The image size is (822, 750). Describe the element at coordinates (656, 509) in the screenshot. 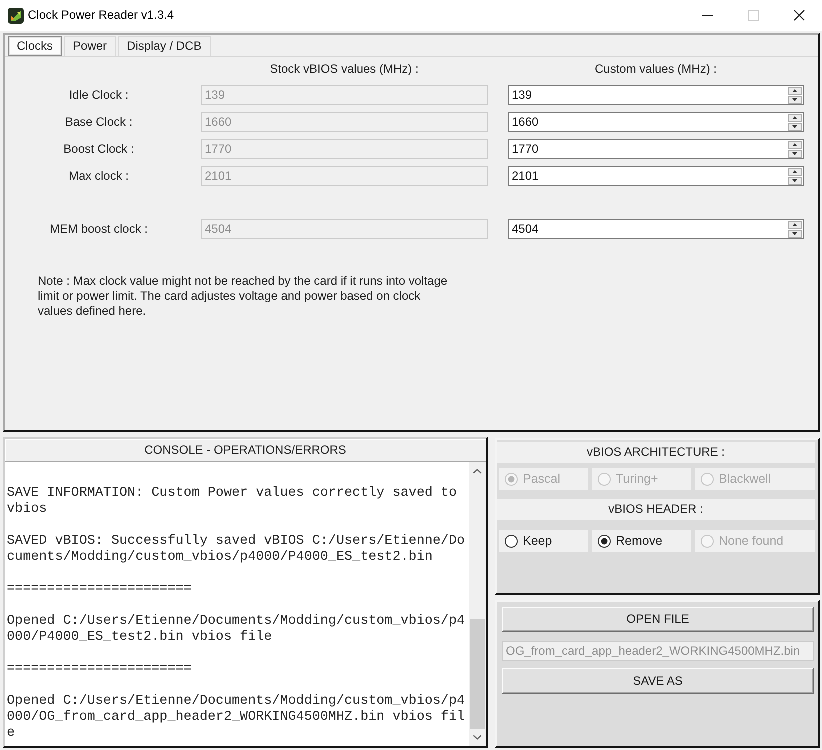

I see `section-title: vBIOS HEADER :` at that location.